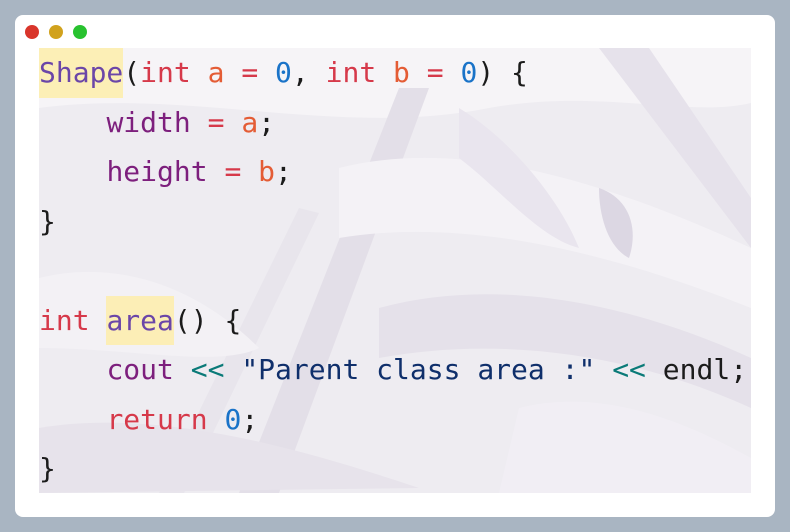 Image resolution: width=790 pixels, height=532 pixels. I want to click on code-token: (, so click(132, 72).